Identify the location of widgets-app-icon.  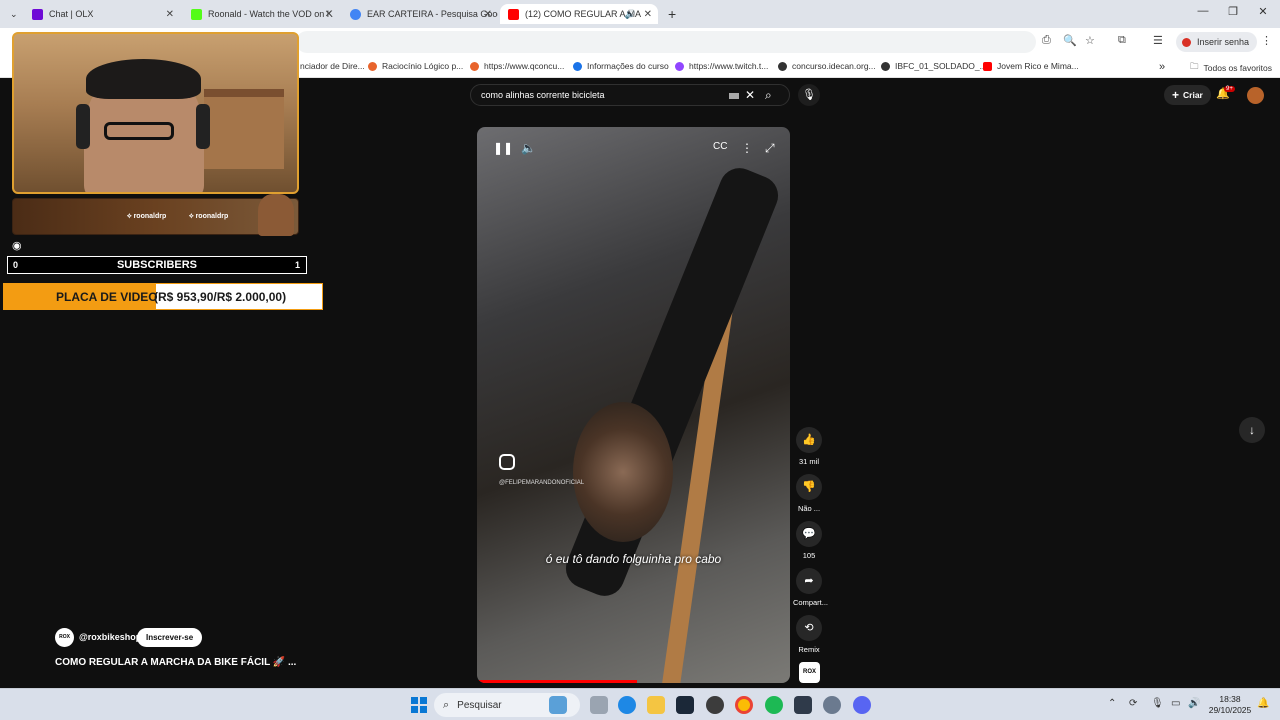
(558, 705).